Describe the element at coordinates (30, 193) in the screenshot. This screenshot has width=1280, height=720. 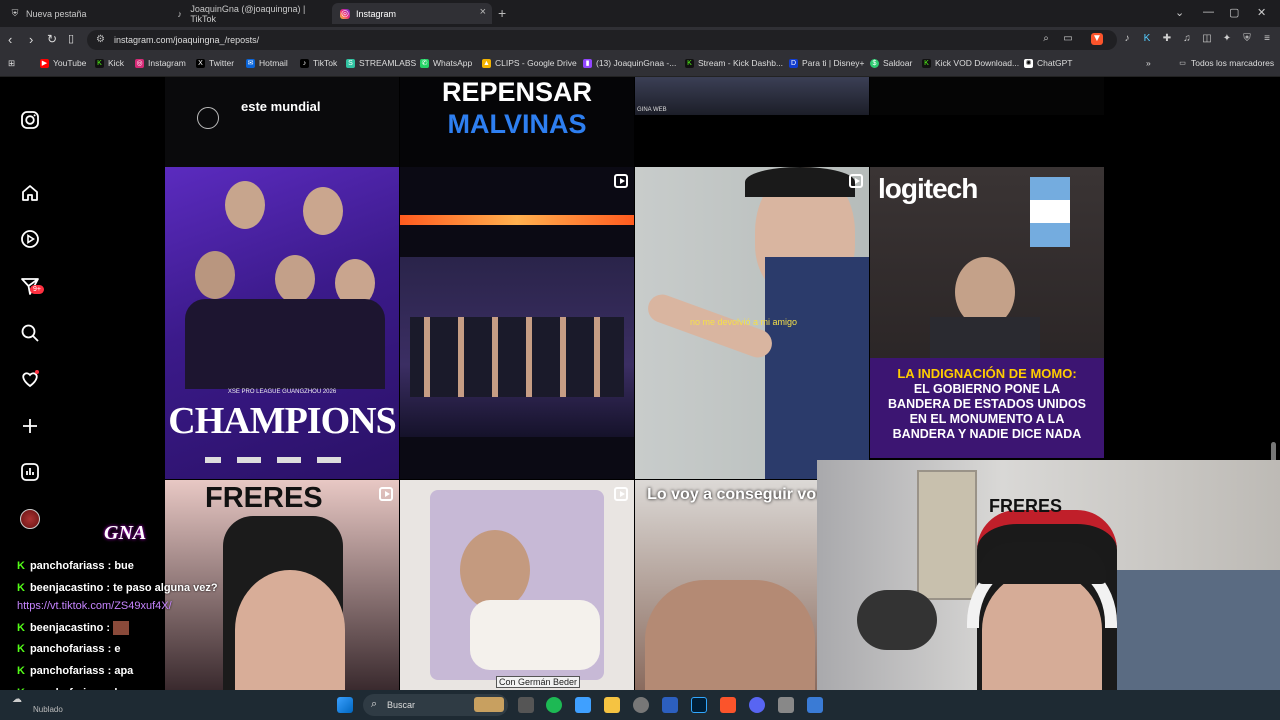
I see `home-icon` at that location.